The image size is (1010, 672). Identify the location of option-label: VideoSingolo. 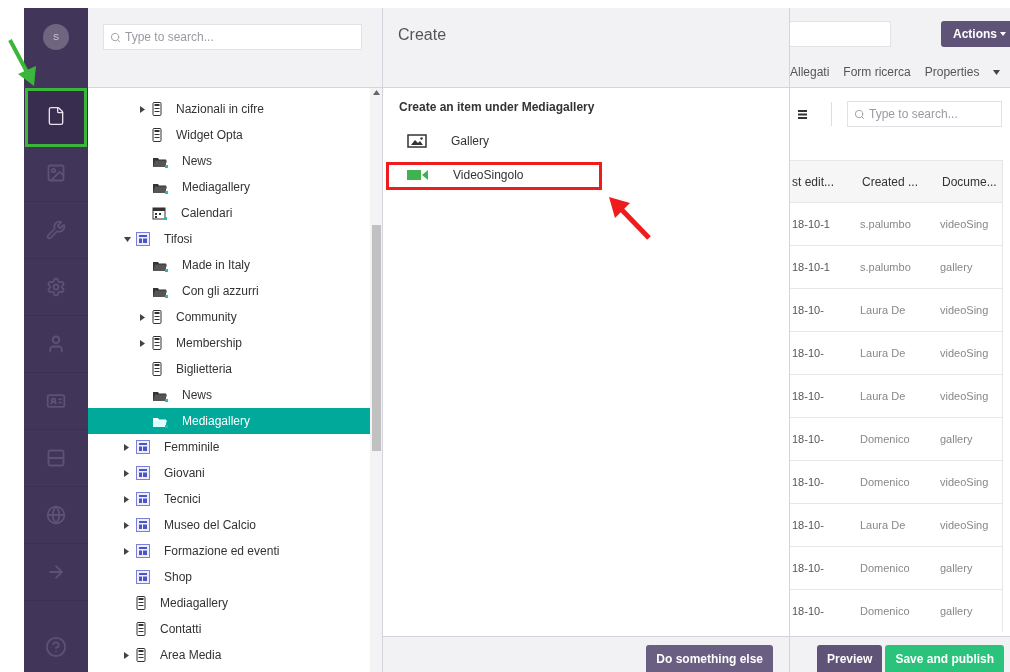
(488, 175).